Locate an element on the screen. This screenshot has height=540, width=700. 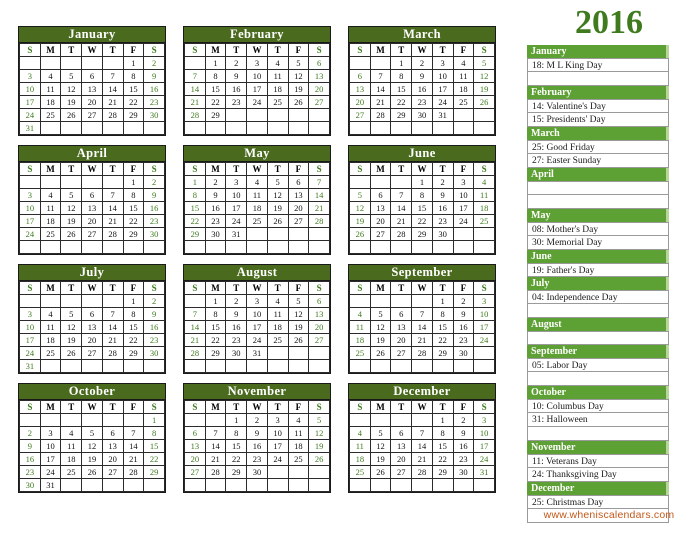
holiday-entry: 25: Good Friday is located at coordinates (598, 147).